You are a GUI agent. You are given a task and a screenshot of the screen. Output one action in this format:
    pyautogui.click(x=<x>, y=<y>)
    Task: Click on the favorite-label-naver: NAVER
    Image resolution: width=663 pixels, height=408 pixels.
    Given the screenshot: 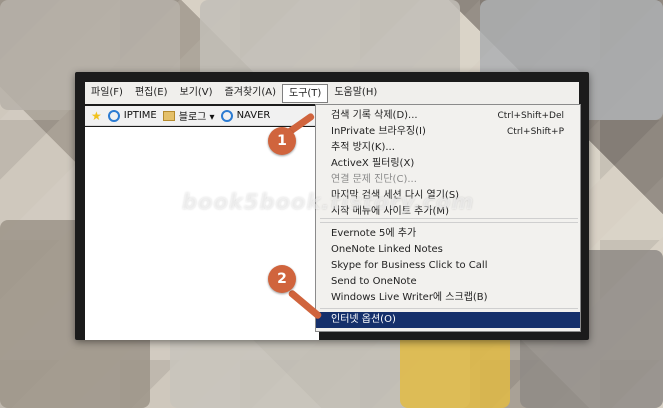 What is the action you would take?
    pyautogui.click(x=253, y=115)
    